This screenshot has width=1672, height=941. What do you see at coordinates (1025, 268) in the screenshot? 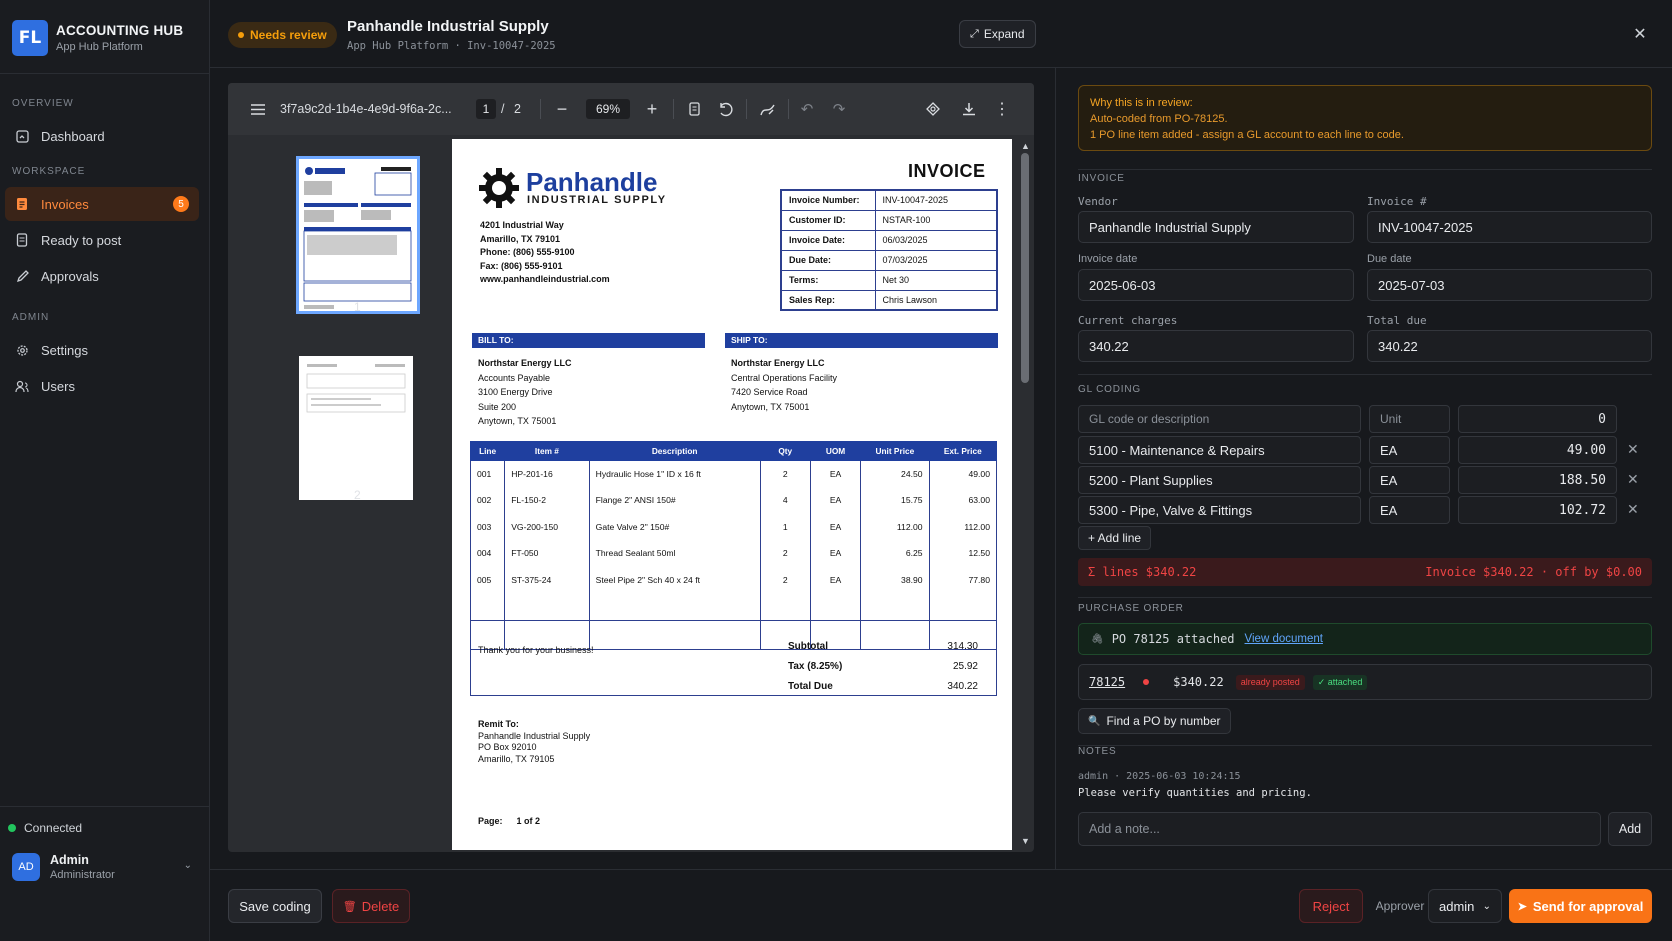
I see `scrollbar-thumb` at bounding box center [1025, 268].